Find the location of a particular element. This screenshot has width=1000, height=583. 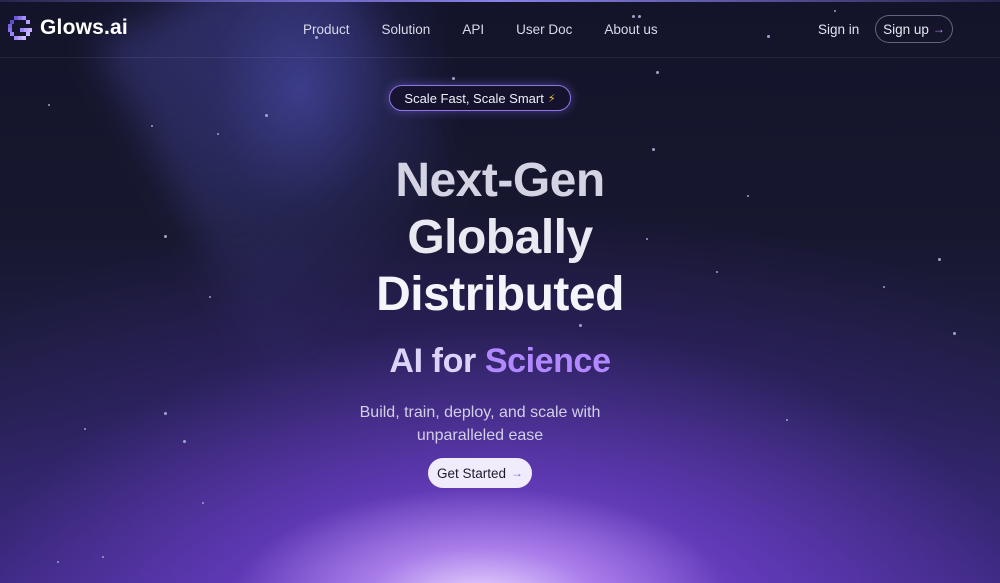

hero-subheading: AI for Science is located at coordinates (500, 361).